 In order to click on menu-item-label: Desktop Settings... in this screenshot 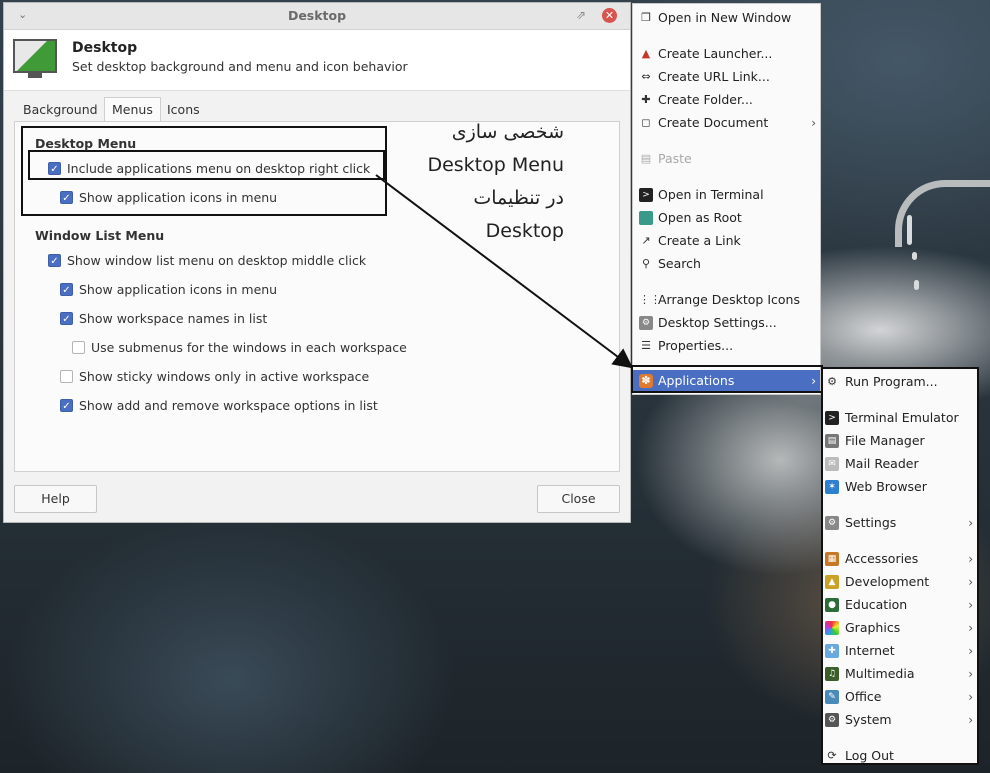, I will do `click(717, 322)`.